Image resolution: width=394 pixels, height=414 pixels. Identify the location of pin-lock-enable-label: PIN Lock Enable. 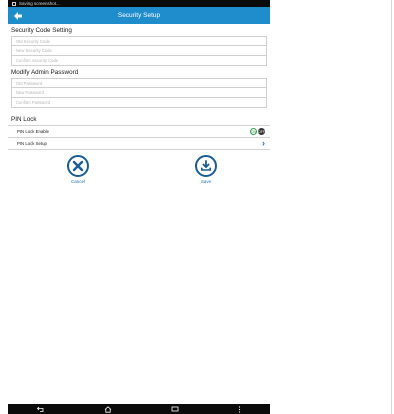
(33, 131).